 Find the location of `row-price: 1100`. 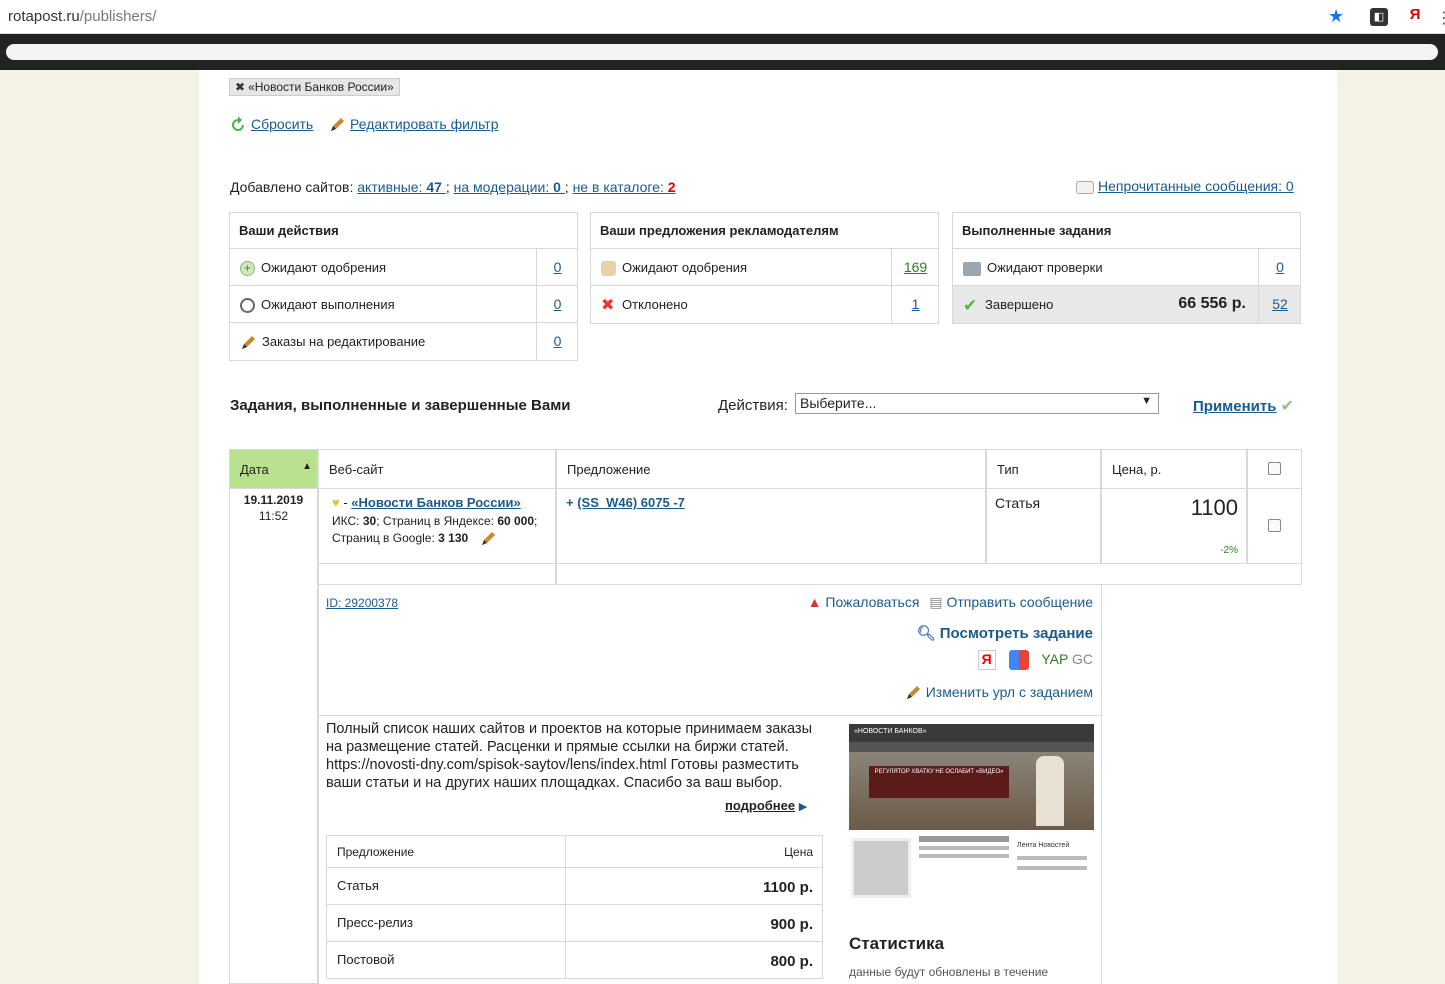

row-price: 1100 is located at coordinates (1214, 507).